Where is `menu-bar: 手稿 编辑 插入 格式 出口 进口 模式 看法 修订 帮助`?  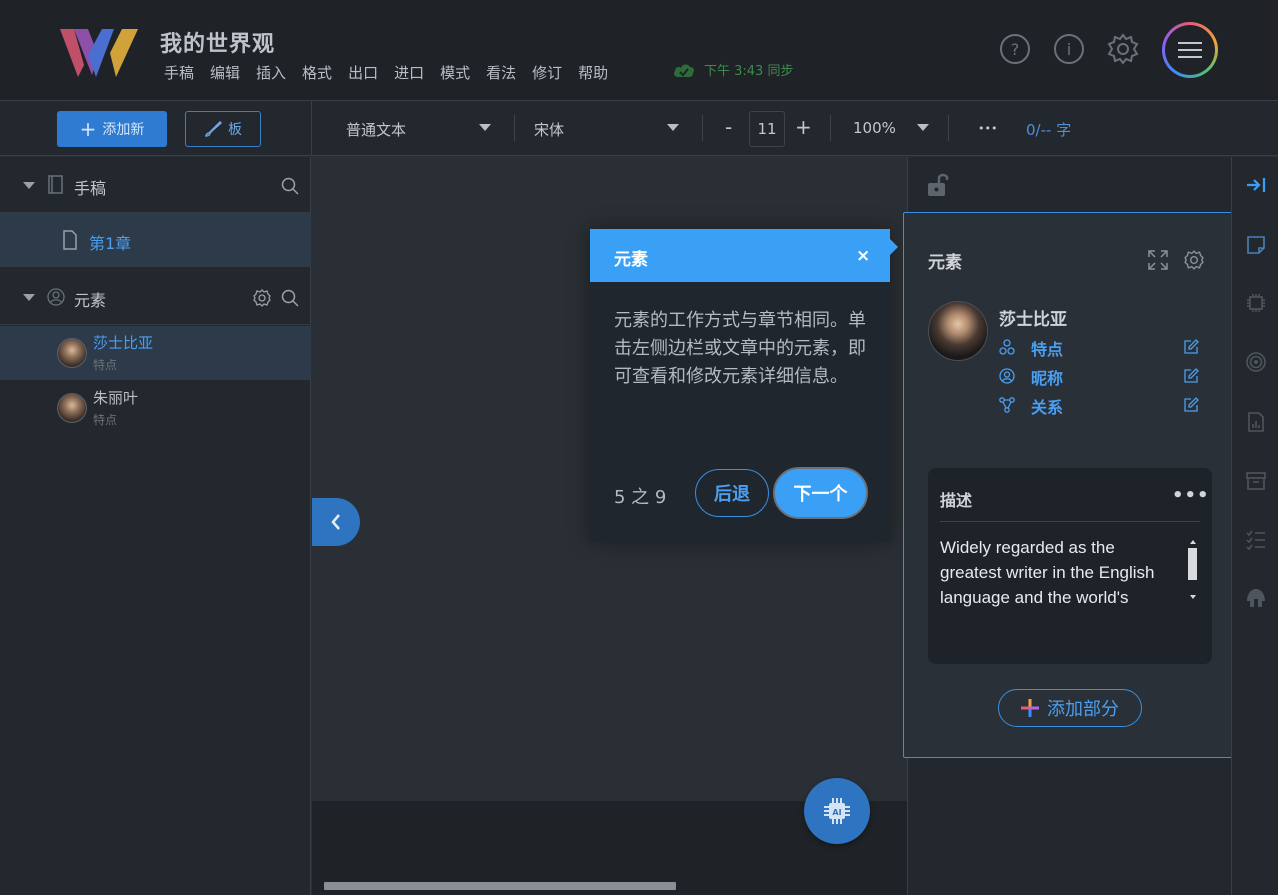
menu-bar: 手稿 编辑 插入 格式 出口 进口 模式 看法 修订 帮助 is located at coordinates (394, 72).